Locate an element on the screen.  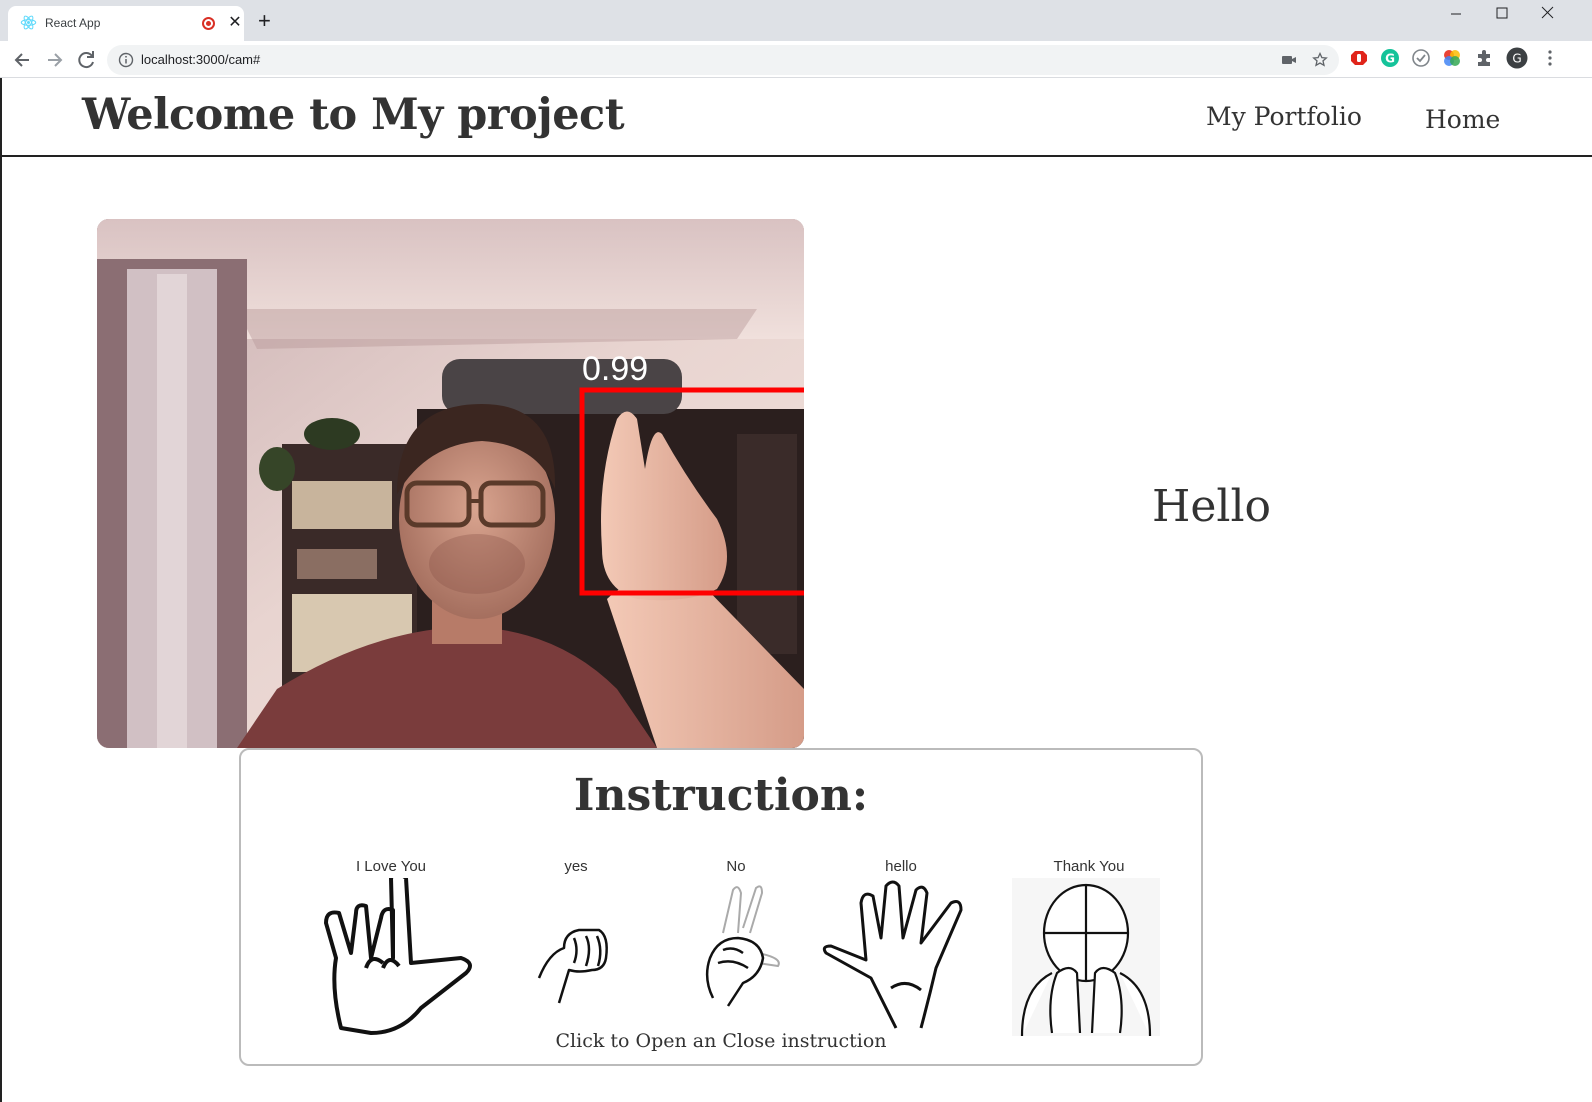
prediction-text: Hello is located at coordinates (1212, 506).